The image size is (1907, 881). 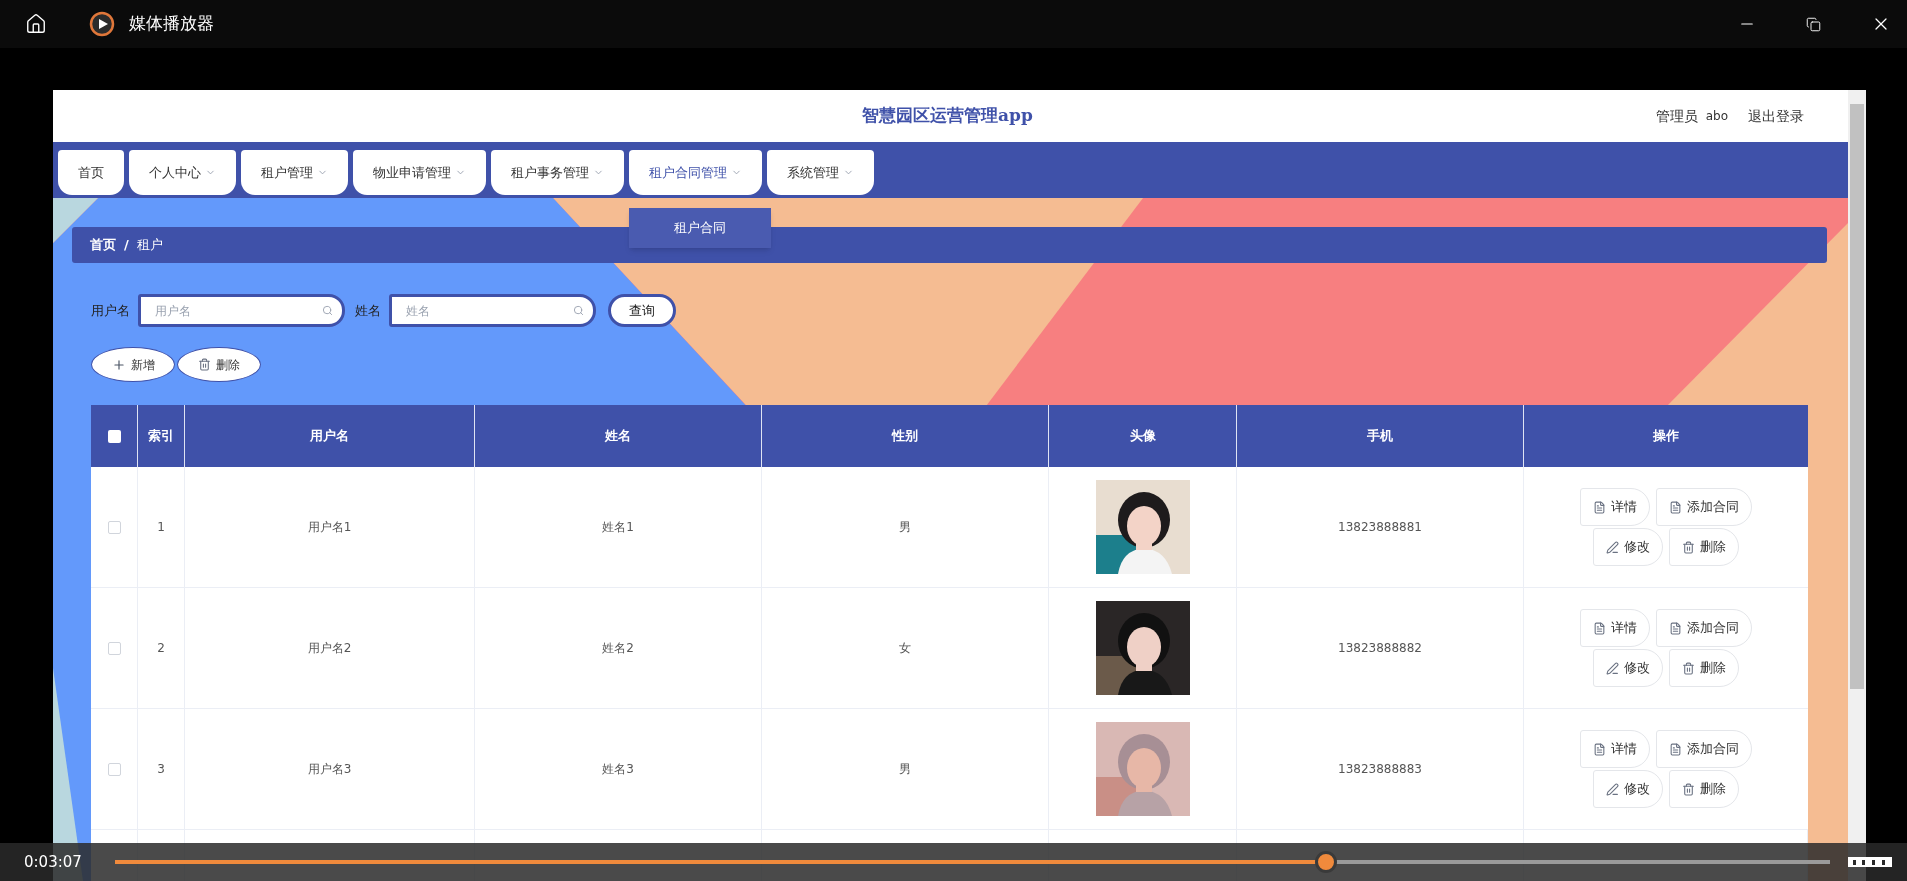 What do you see at coordinates (1142, 436) in the screenshot?
I see `column-header: 头像` at bounding box center [1142, 436].